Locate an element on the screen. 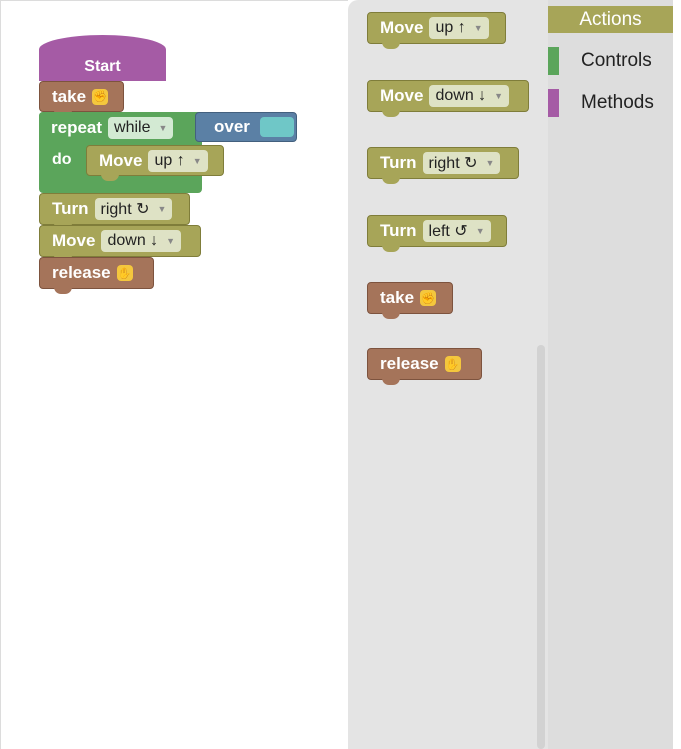  over-label: over is located at coordinates (232, 126).